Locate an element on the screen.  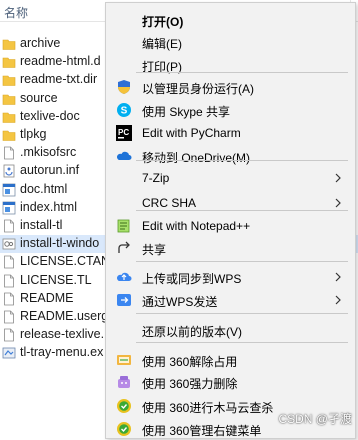
menu-item-label: 使用 360解除占用 is located at coordinates (190, 362).